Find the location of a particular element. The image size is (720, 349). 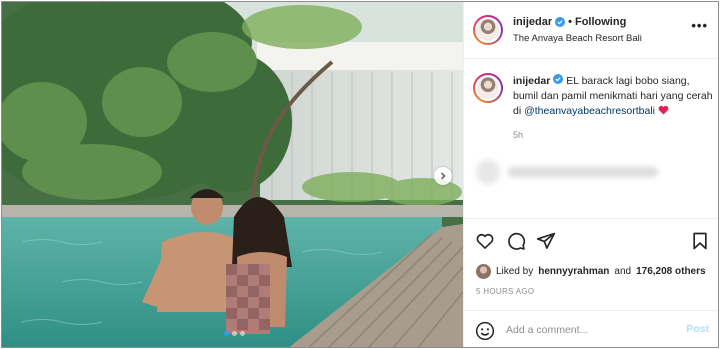

liker-avatar is located at coordinates (483, 271).